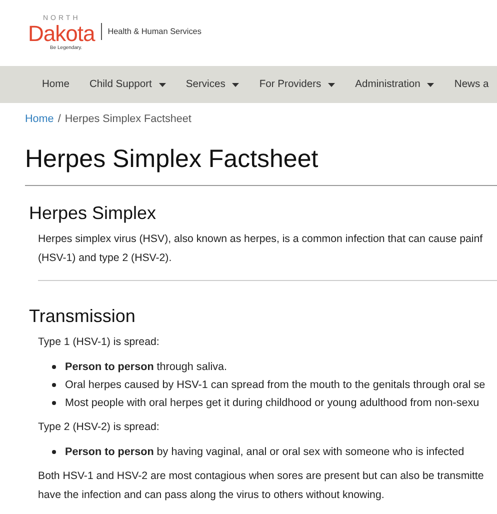 This screenshot has height=514, width=497. Describe the element at coordinates (146, 367) in the screenshot. I see `list-item: Person to person through saliva.` at that location.